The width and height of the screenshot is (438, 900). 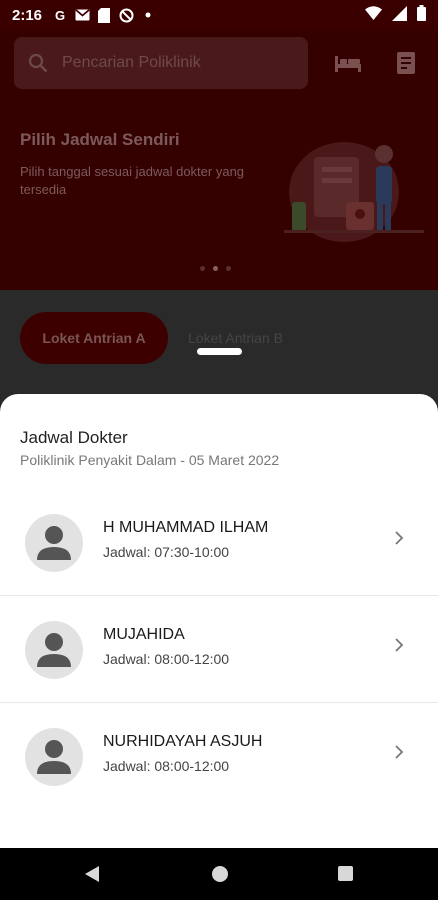 I want to click on doctor-row: NURHIDAYAH ASJUH Jadwal: 08:00-12:00, so click(x=219, y=756).